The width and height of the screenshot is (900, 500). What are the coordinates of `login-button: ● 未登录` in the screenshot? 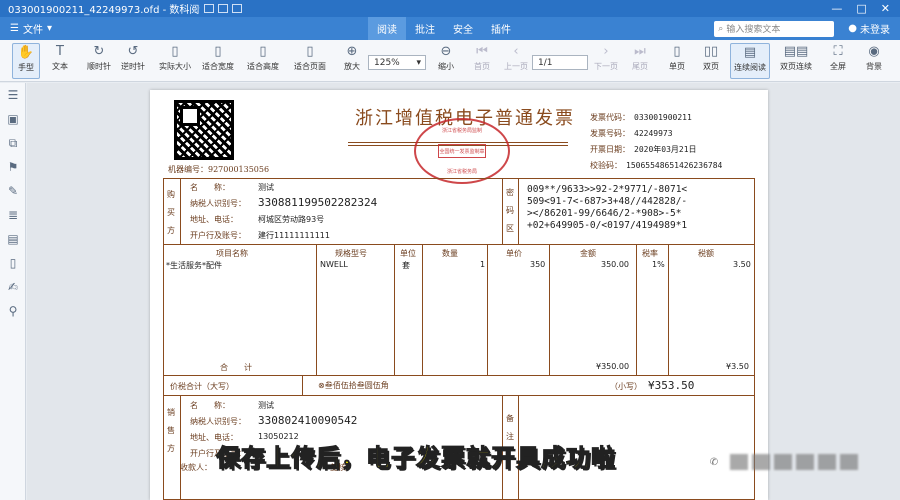 It's located at (867, 28).